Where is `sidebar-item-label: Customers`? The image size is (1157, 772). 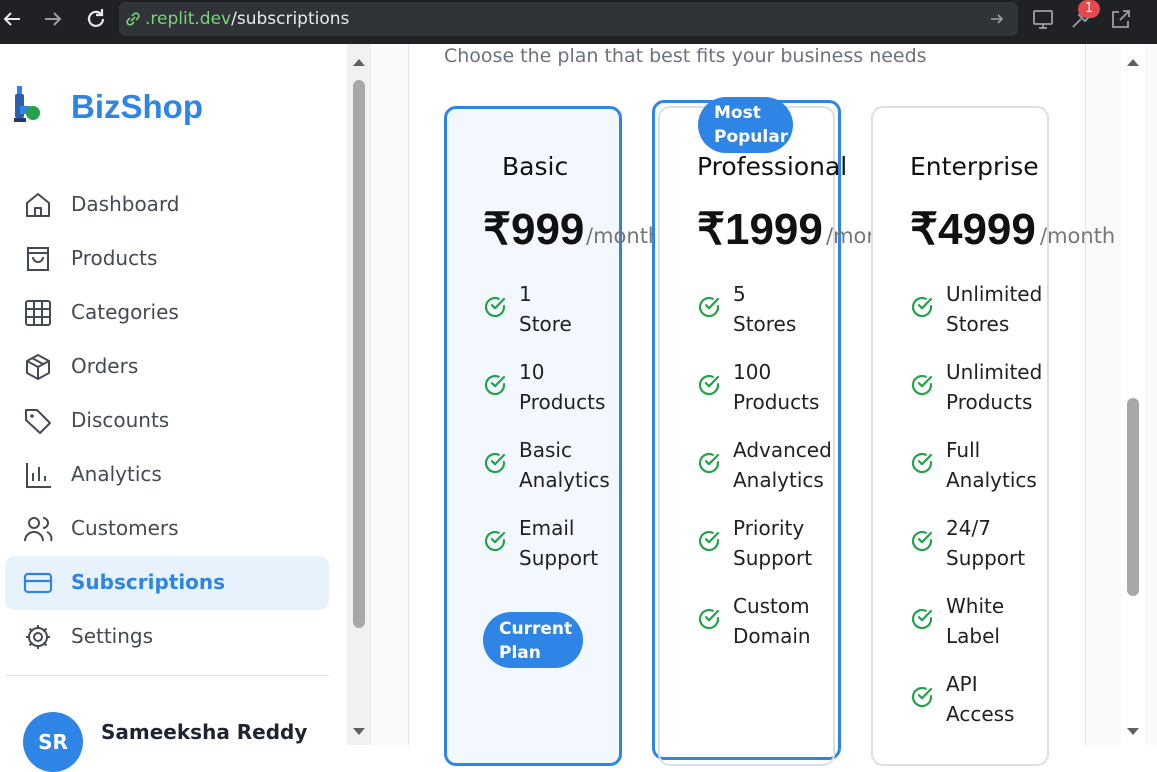 sidebar-item-label: Customers is located at coordinates (125, 528).